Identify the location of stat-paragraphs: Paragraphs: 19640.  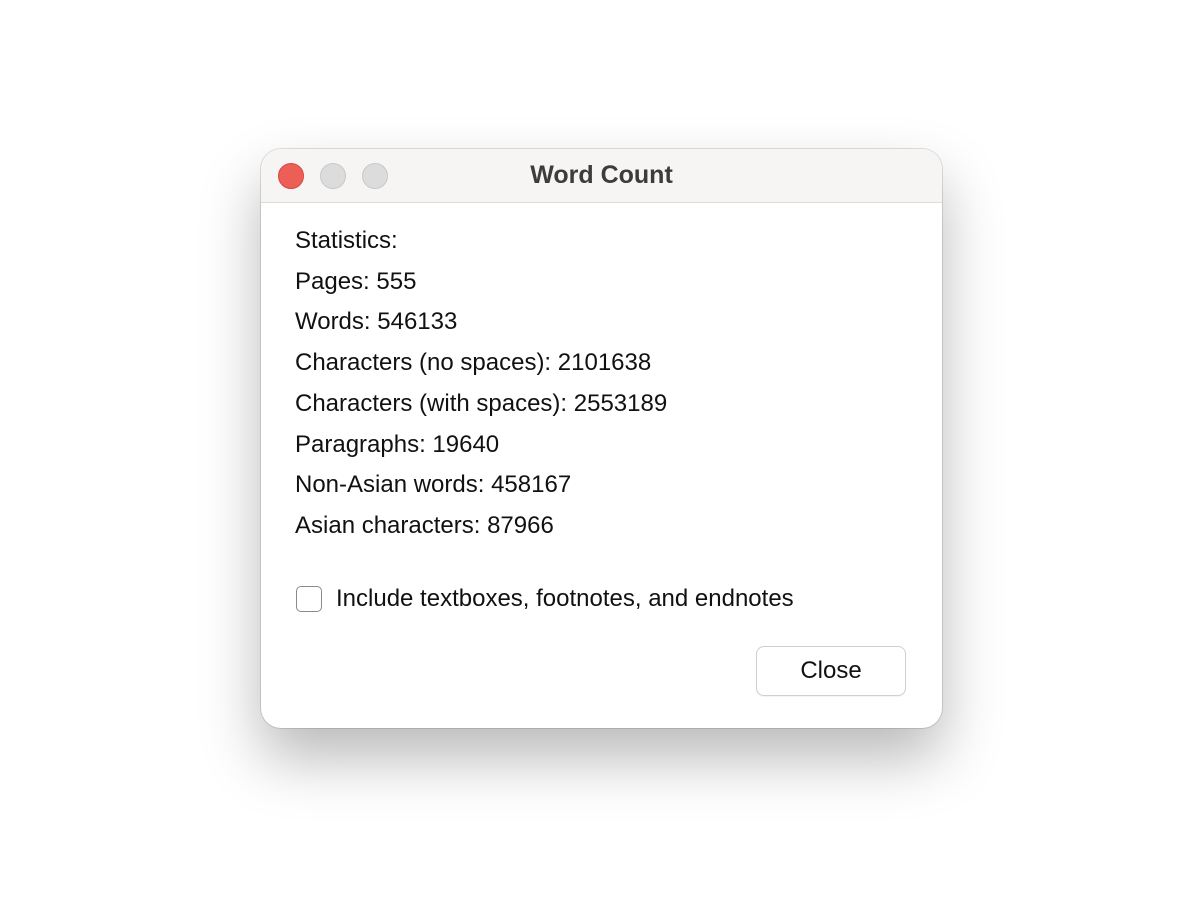
(397, 444).